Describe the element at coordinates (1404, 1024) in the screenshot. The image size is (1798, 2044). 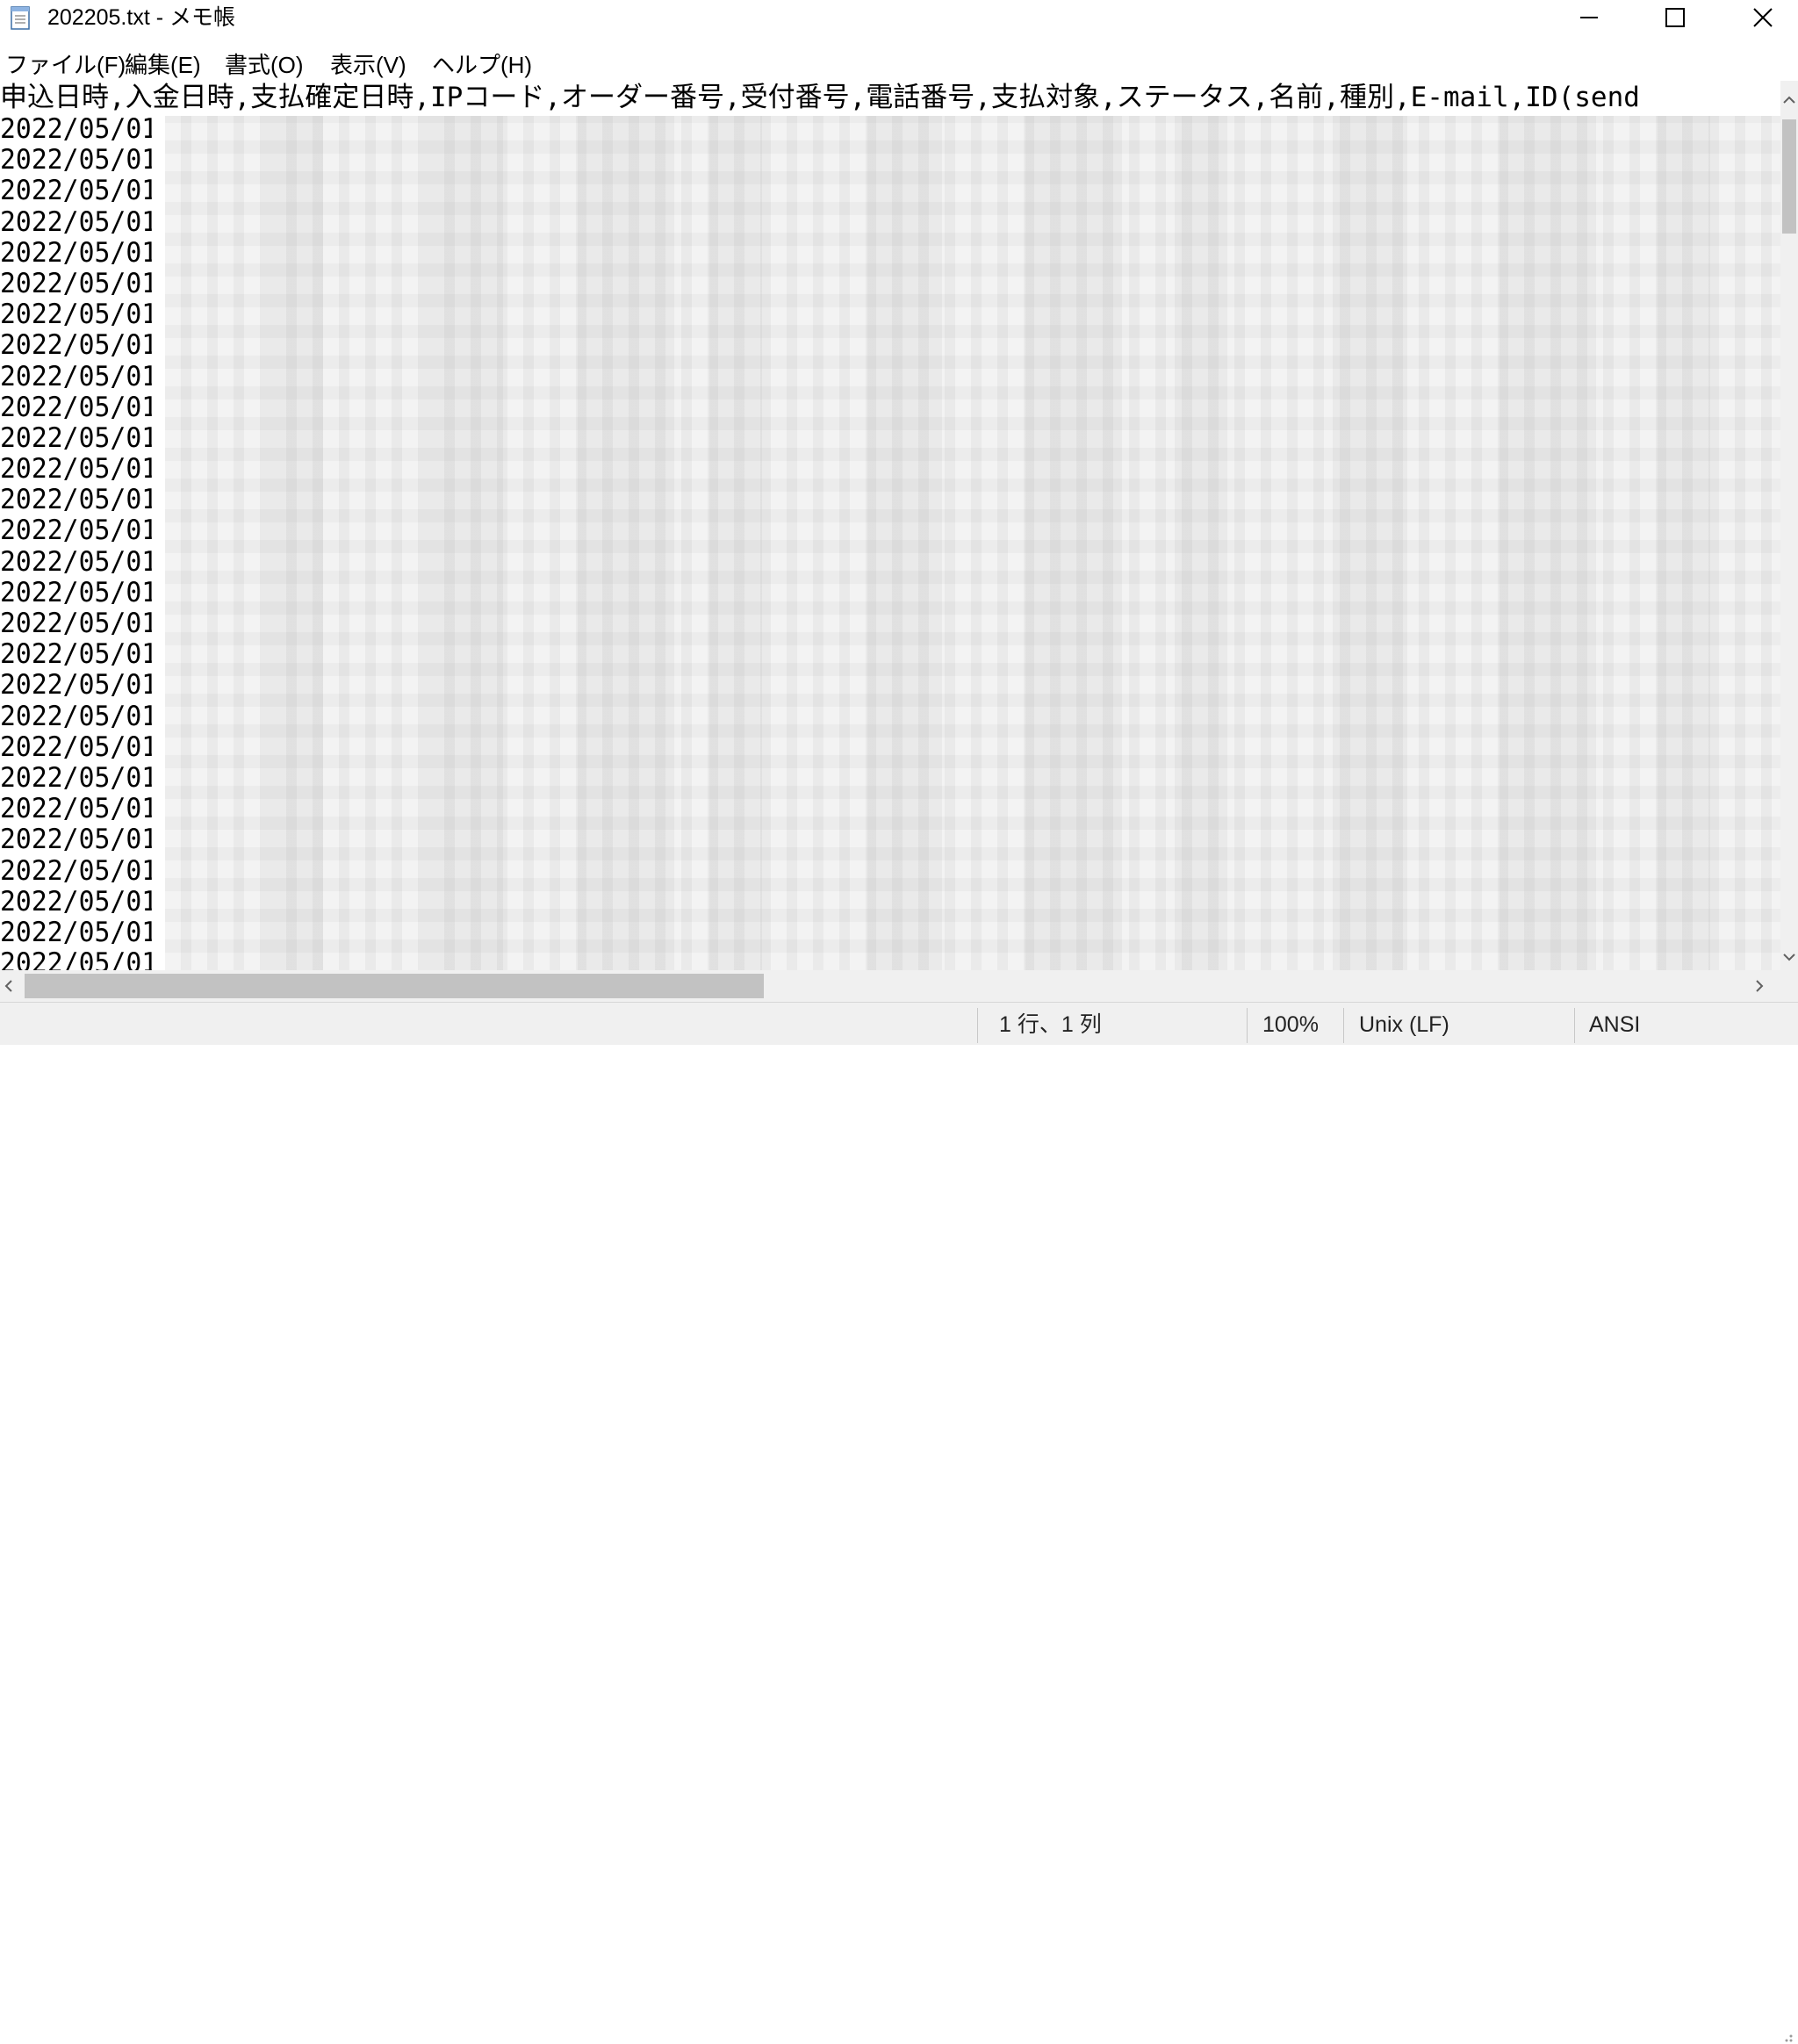
I see `line-ending: Unix (LF)` at that location.